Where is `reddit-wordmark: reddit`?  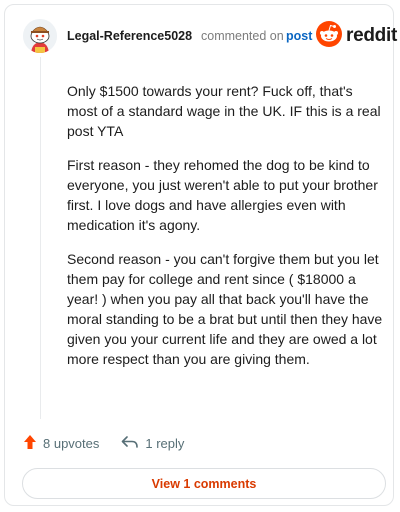 reddit-wordmark: reddit is located at coordinates (371, 35).